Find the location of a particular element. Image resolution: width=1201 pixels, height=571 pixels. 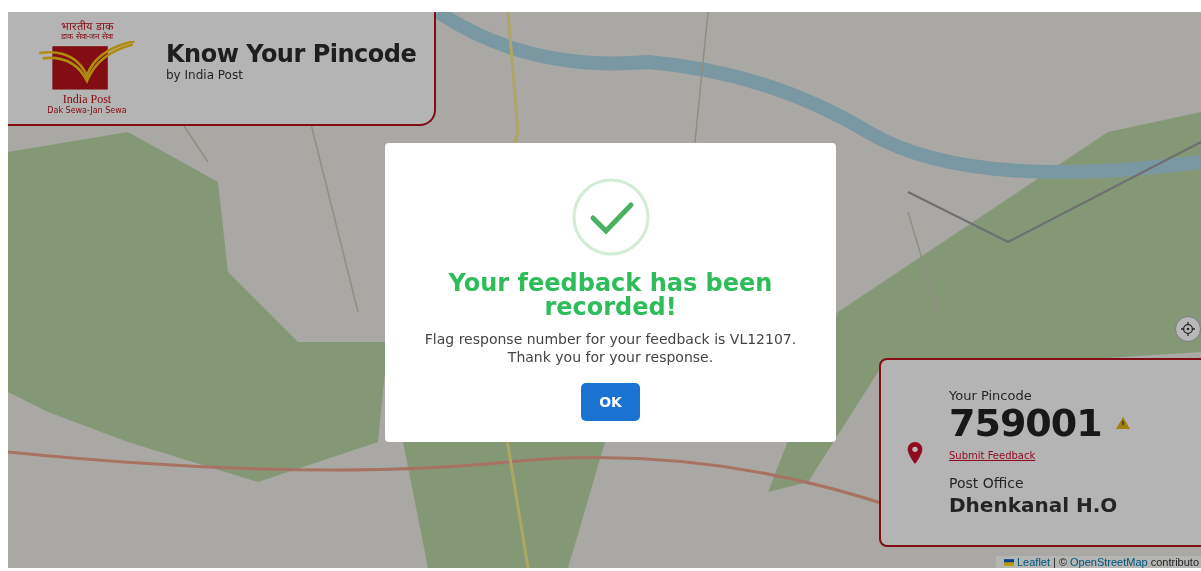

attribution-text: contributo is located at coordinates (1174, 562).